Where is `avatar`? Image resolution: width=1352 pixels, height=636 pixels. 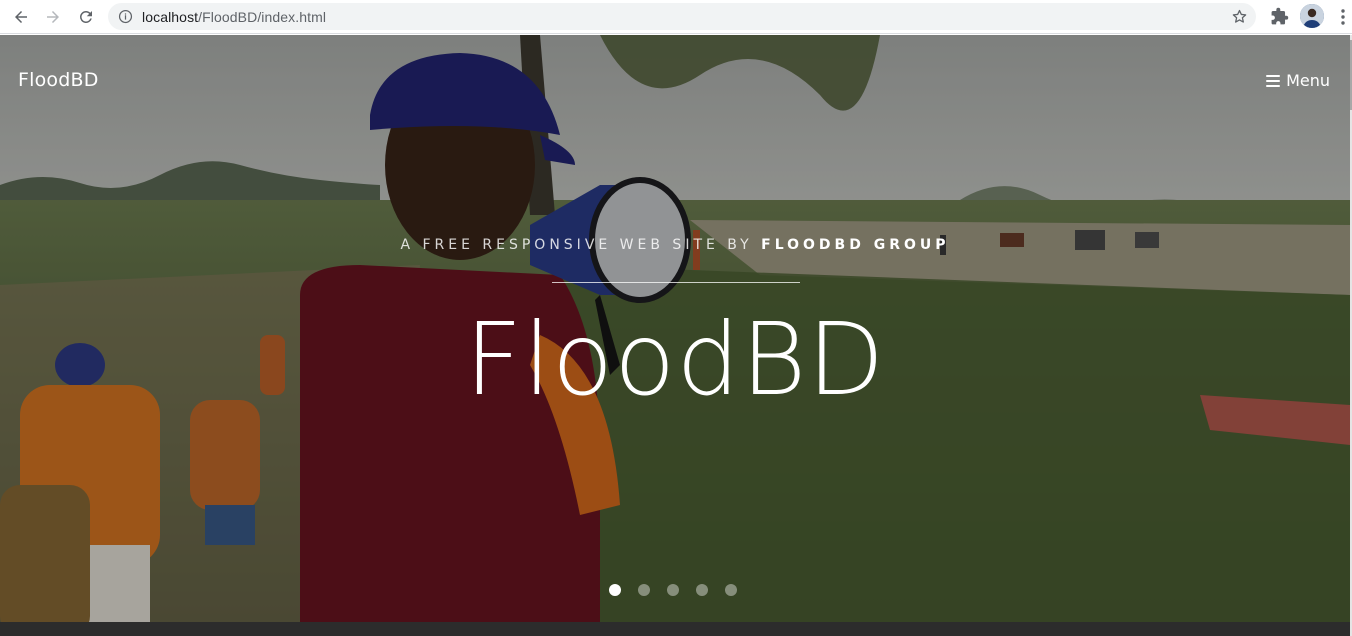 avatar is located at coordinates (1312, 16).